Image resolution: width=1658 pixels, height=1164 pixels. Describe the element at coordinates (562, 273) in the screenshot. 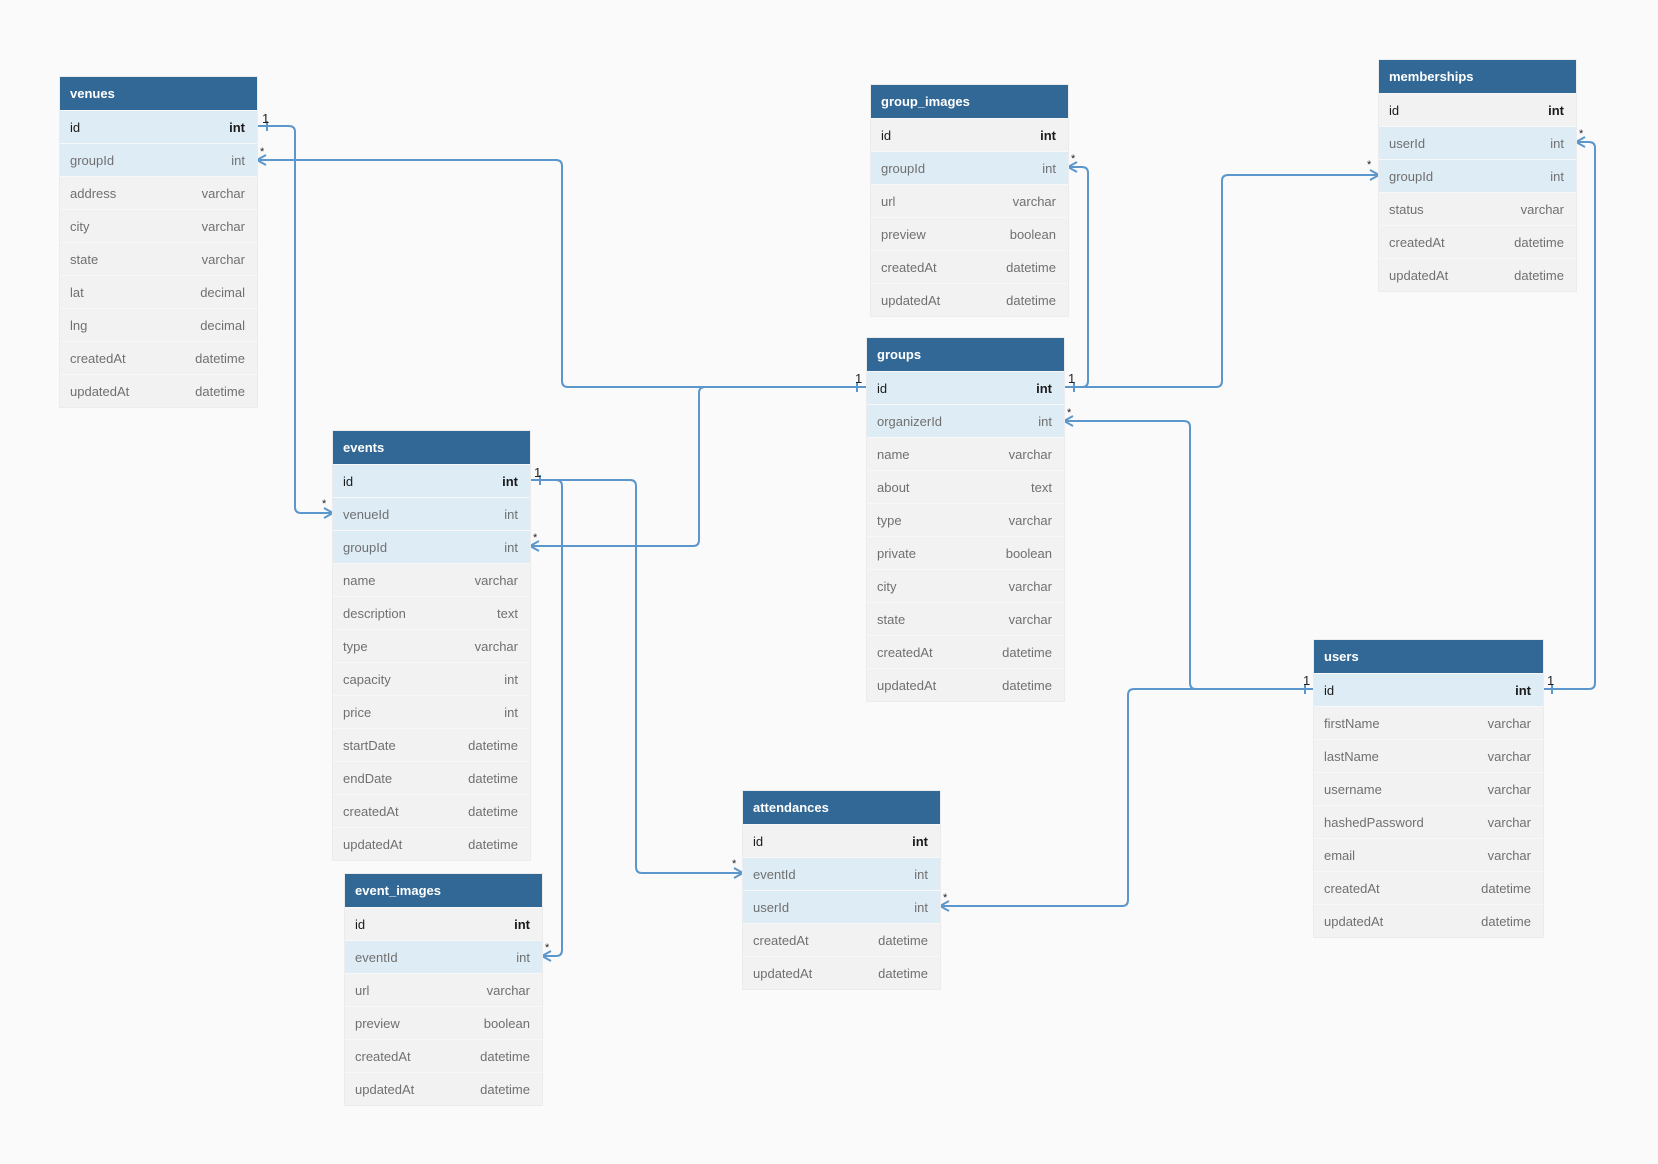

I see `link-groups-venues` at that location.